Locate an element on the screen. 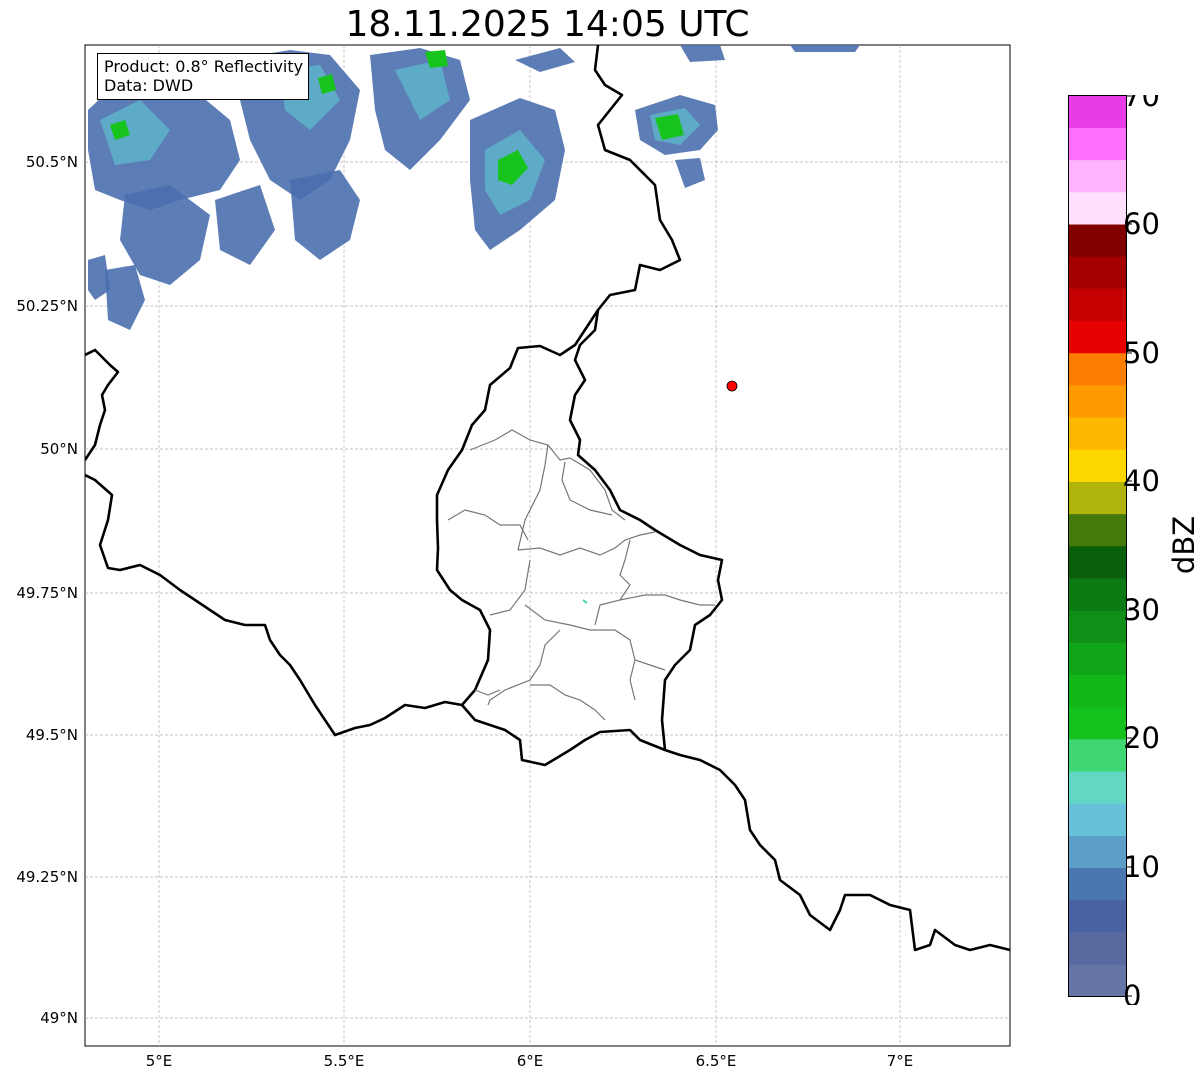  lon-tick-label: 7°E is located at coordinates (900, 1061).